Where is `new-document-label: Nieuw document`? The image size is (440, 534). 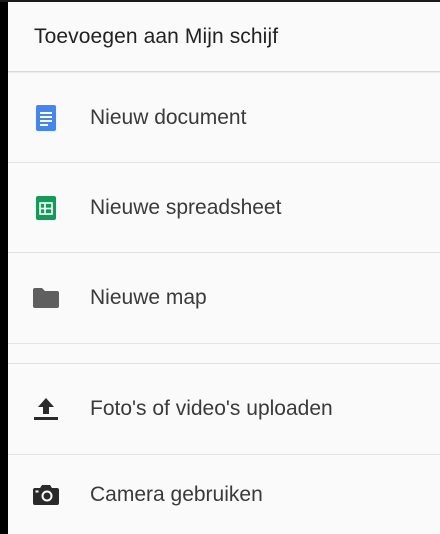 new-document-label: Nieuw document is located at coordinates (168, 117).